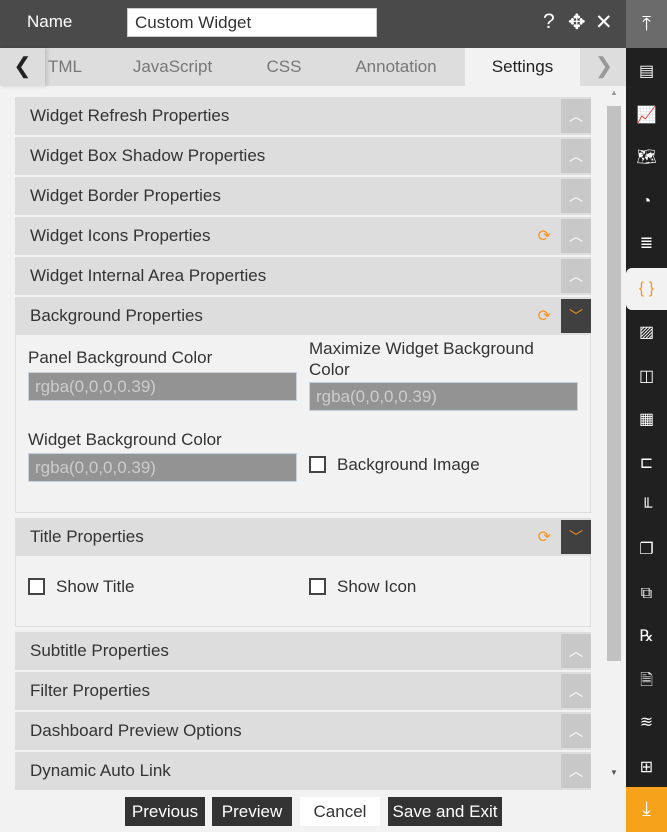 The width and height of the screenshot is (667, 832). I want to click on previous-button: Previous, so click(165, 811).